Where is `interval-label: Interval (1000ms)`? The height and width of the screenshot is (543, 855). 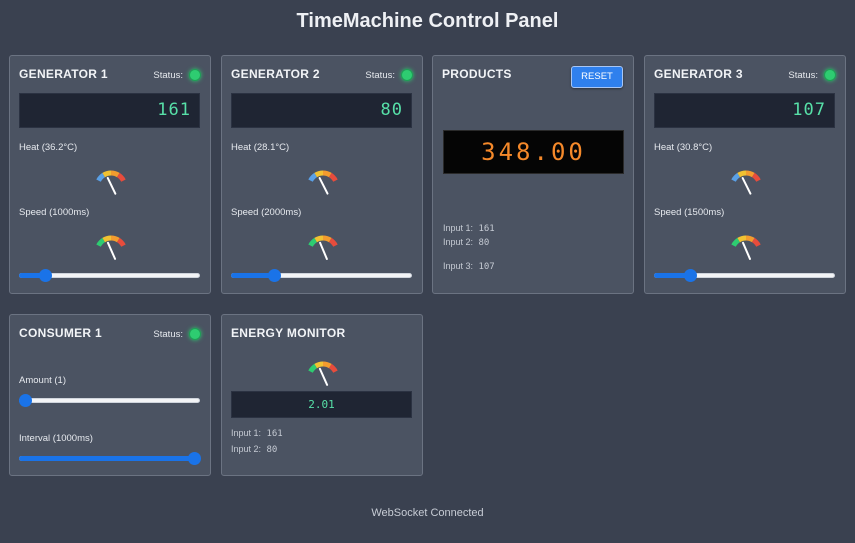 interval-label: Interval (1000ms) is located at coordinates (56, 438).